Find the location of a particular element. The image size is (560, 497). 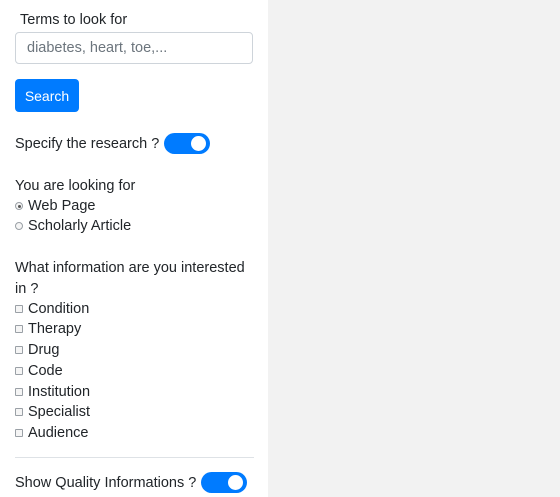

checkbox-label: Therapy is located at coordinates (55, 329).